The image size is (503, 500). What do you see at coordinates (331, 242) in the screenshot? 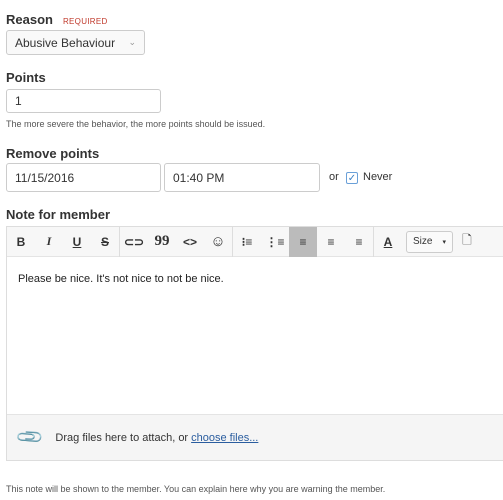
I see `align-center-icon: ≡` at bounding box center [331, 242].